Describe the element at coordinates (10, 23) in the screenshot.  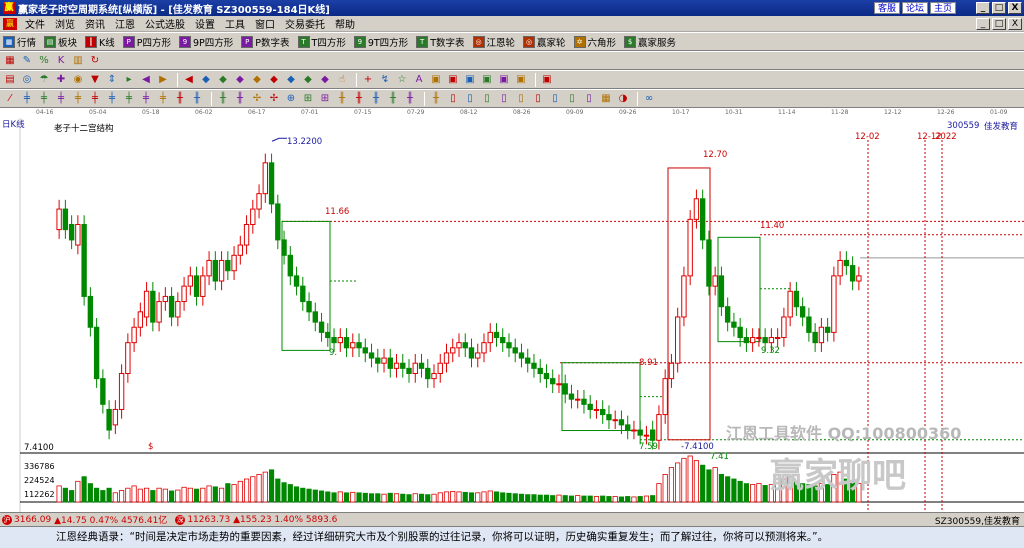
I see `menu-logo-icon: 赢` at that location.